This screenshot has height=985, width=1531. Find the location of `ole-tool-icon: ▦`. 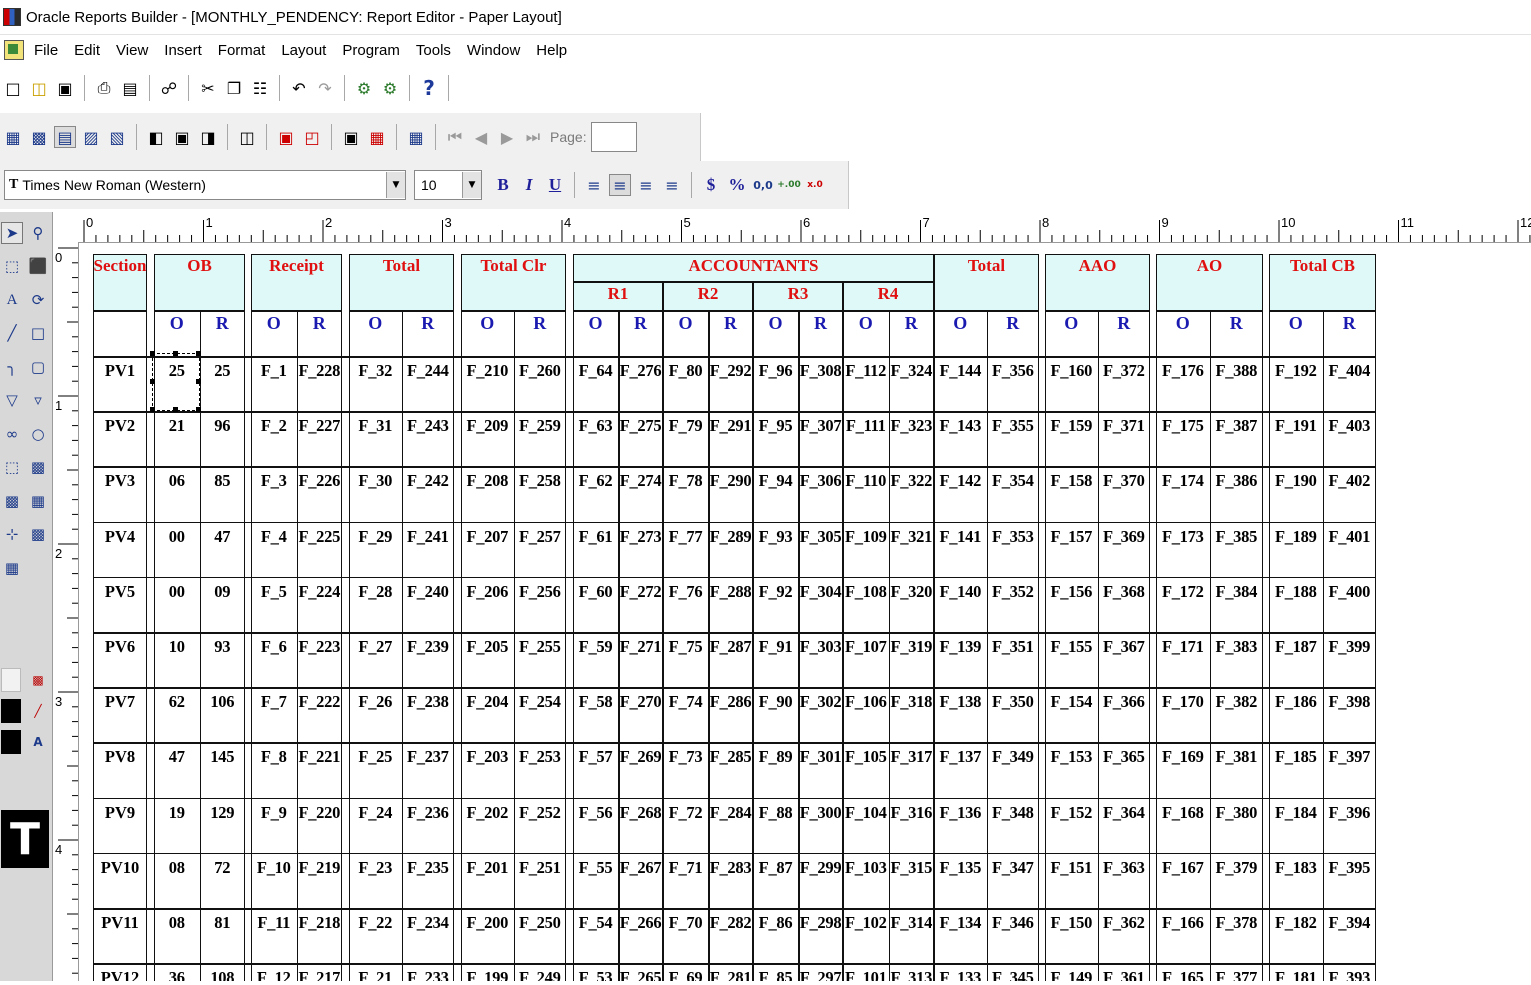

ole-tool-icon: ▦ is located at coordinates (38, 501).